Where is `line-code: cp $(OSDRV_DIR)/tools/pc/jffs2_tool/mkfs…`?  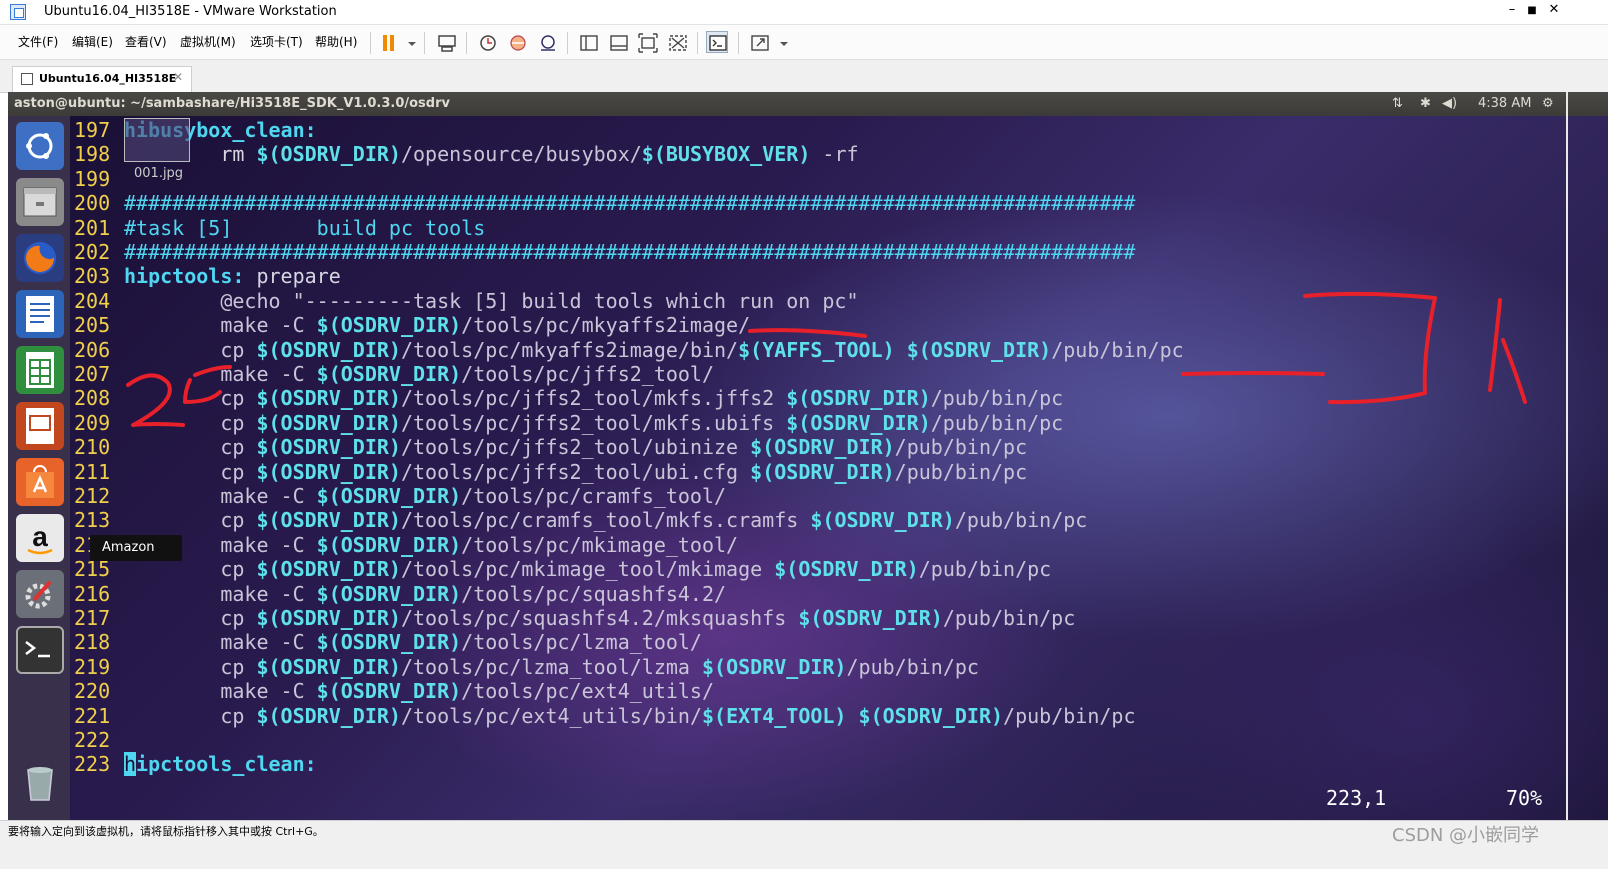 line-code: cp $(OSDRV_DIR)/tools/pc/jffs2_tool/mkfs… is located at coordinates (593, 398).